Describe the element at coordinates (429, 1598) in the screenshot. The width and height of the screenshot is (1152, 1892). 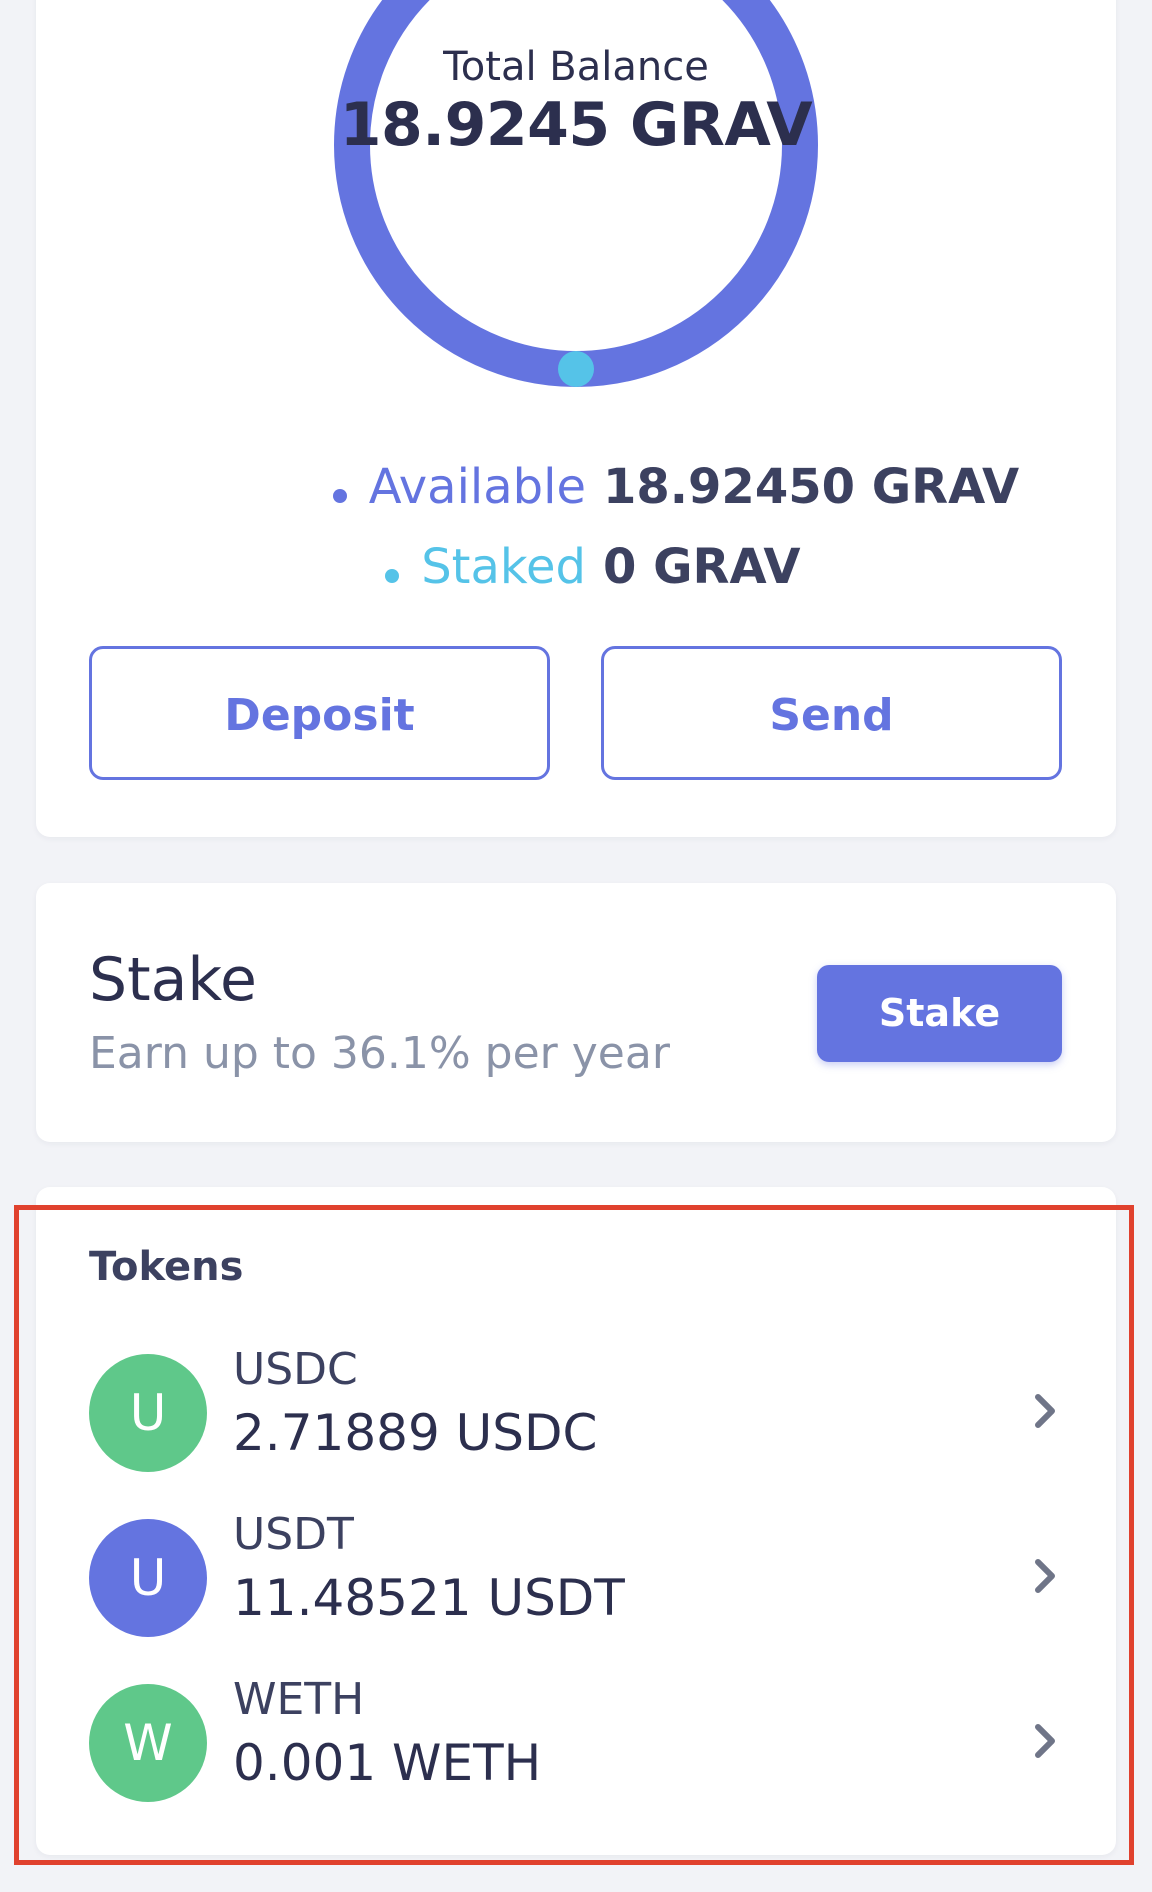
I see `token-amount: 11.48521 USDT` at that location.